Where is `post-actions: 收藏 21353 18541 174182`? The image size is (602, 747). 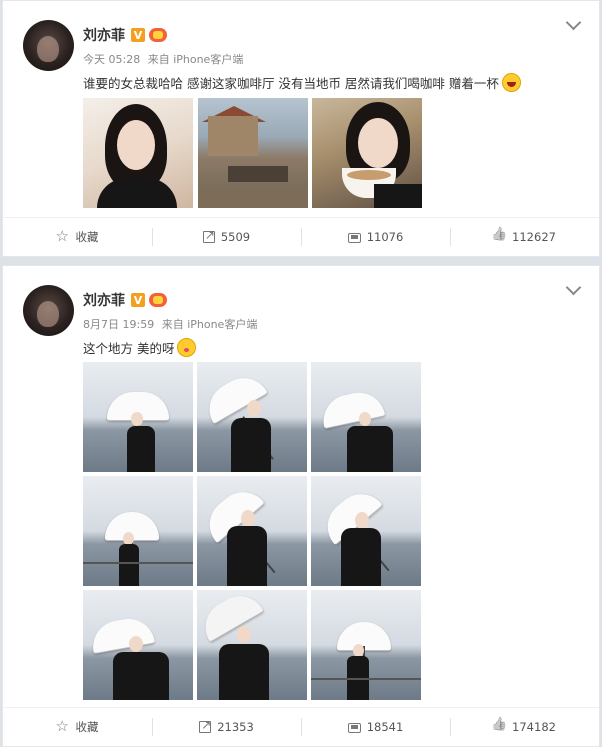 post-actions: 收藏 21353 18541 174182 is located at coordinates (301, 726).